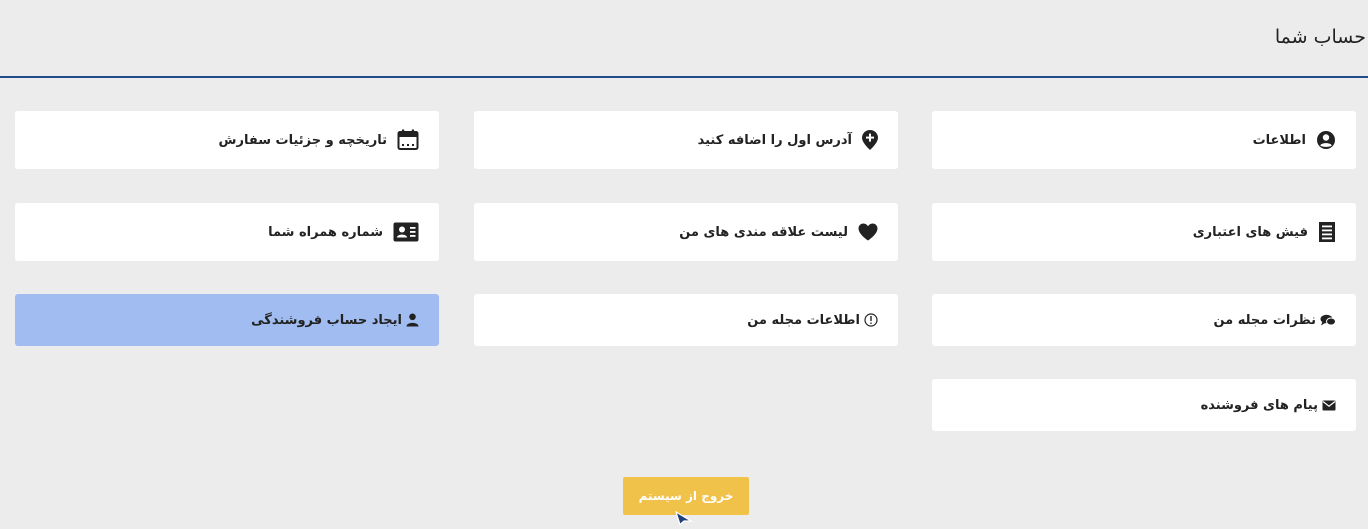 This screenshot has height=529, width=1368. What do you see at coordinates (871, 320) in the screenshot?
I see `info-circle-icon` at bounding box center [871, 320].